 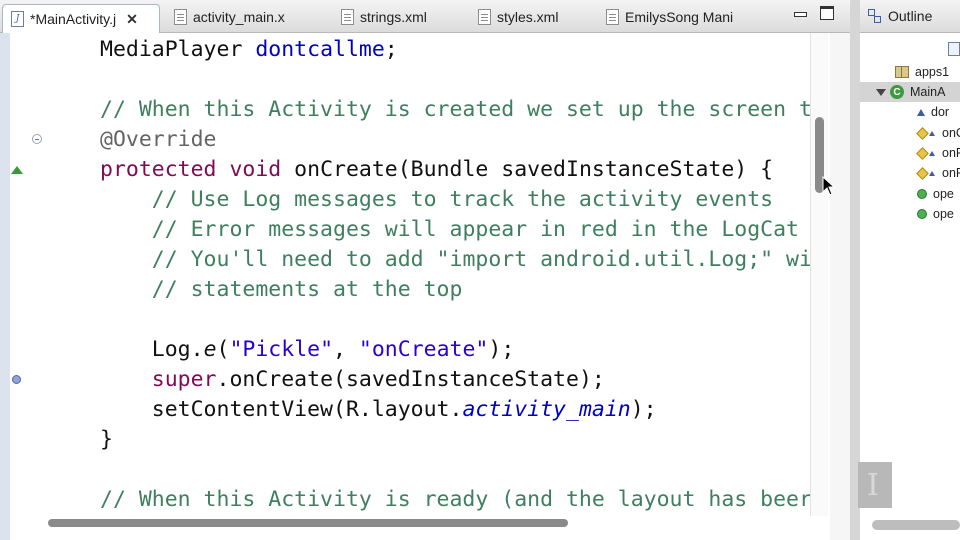 What do you see at coordinates (951, 173) in the screenshot?
I see `outline-item-label: onP` at bounding box center [951, 173].